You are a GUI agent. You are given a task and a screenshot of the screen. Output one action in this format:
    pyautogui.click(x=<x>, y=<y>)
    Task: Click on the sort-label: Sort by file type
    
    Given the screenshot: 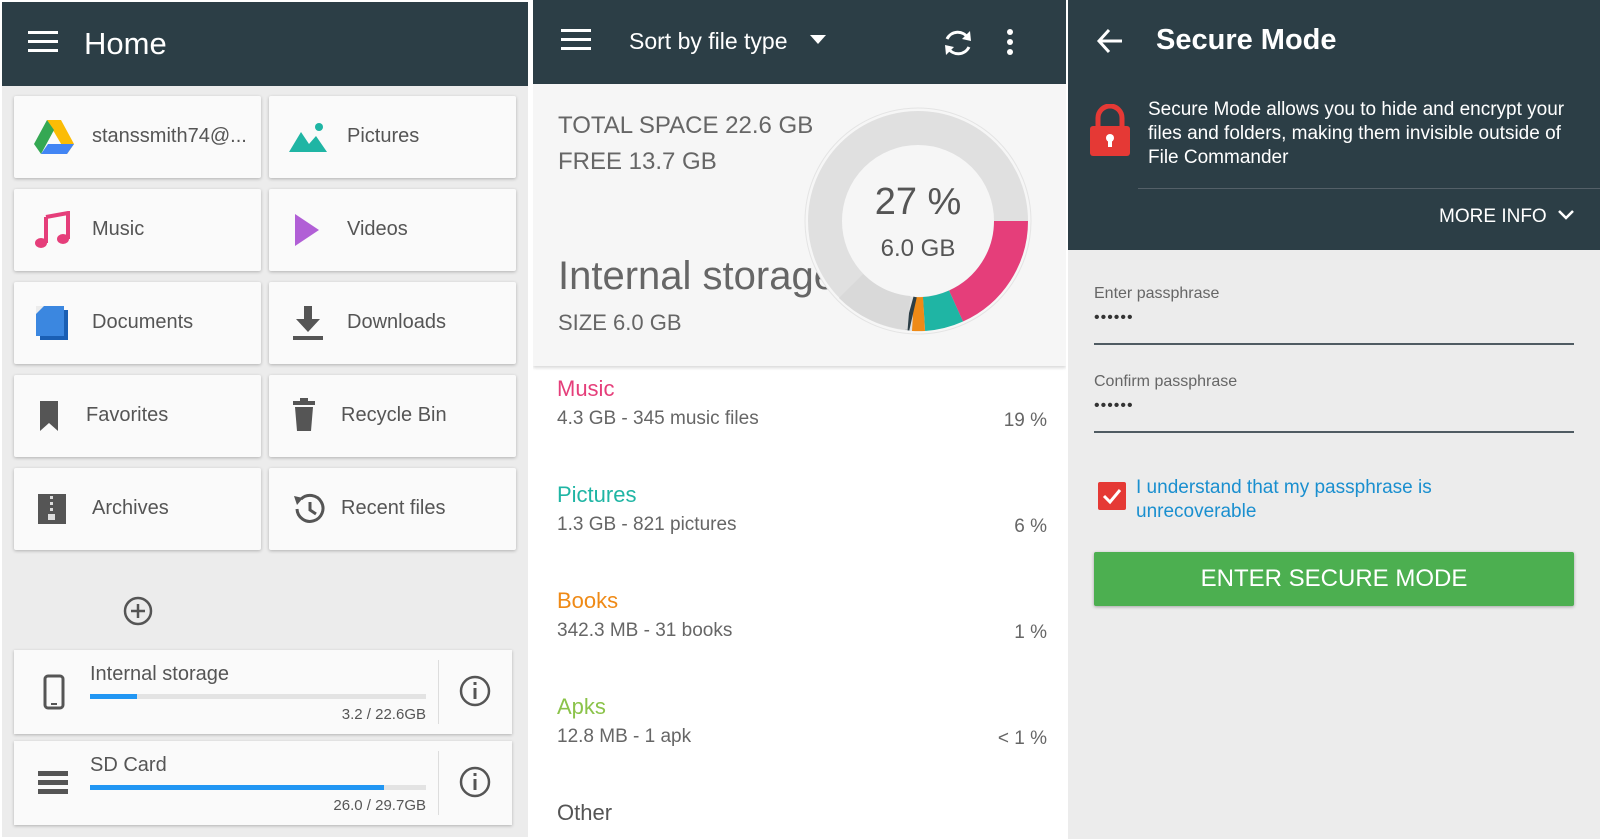 What is the action you would take?
    pyautogui.click(x=708, y=41)
    